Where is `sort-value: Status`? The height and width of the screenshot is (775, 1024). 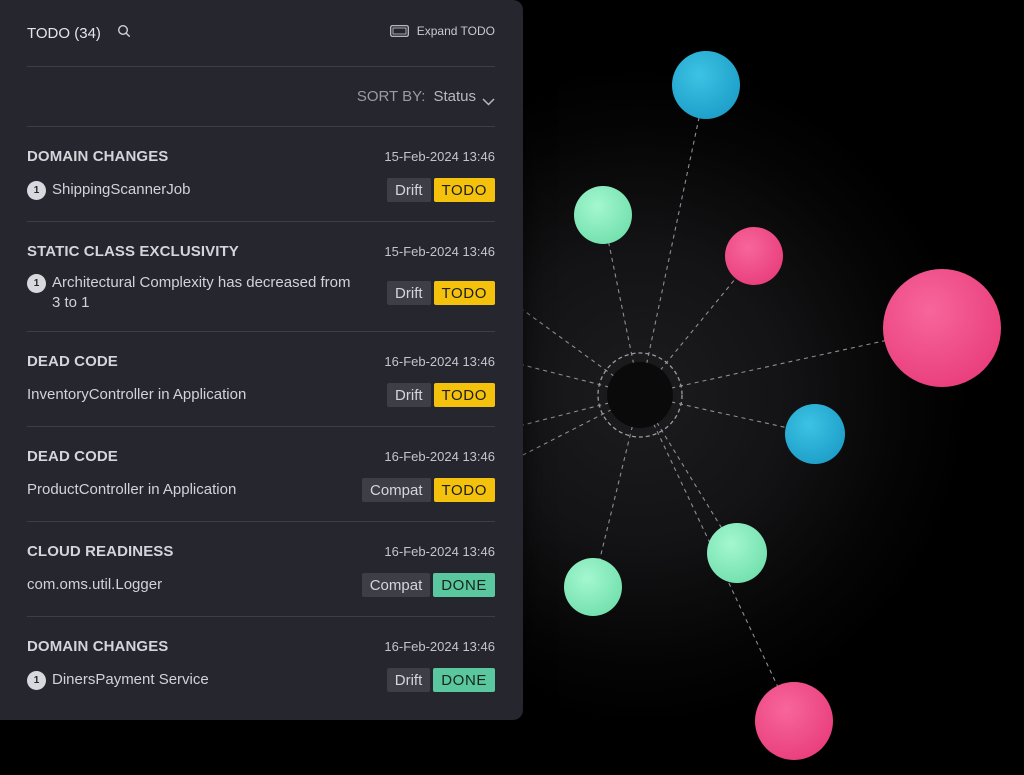 sort-value: Status is located at coordinates (454, 96).